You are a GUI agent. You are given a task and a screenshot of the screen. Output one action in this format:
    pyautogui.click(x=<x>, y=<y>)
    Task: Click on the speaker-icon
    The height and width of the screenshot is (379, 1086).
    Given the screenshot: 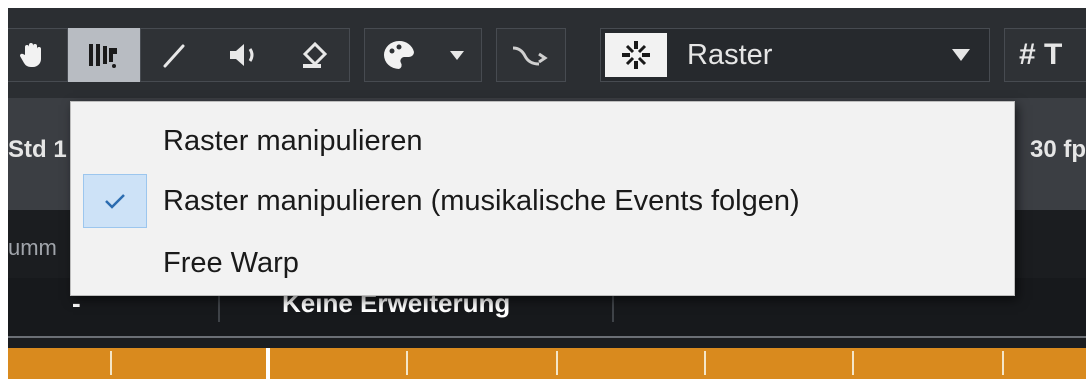 What is the action you would take?
    pyautogui.click(x=244, y=55)
    